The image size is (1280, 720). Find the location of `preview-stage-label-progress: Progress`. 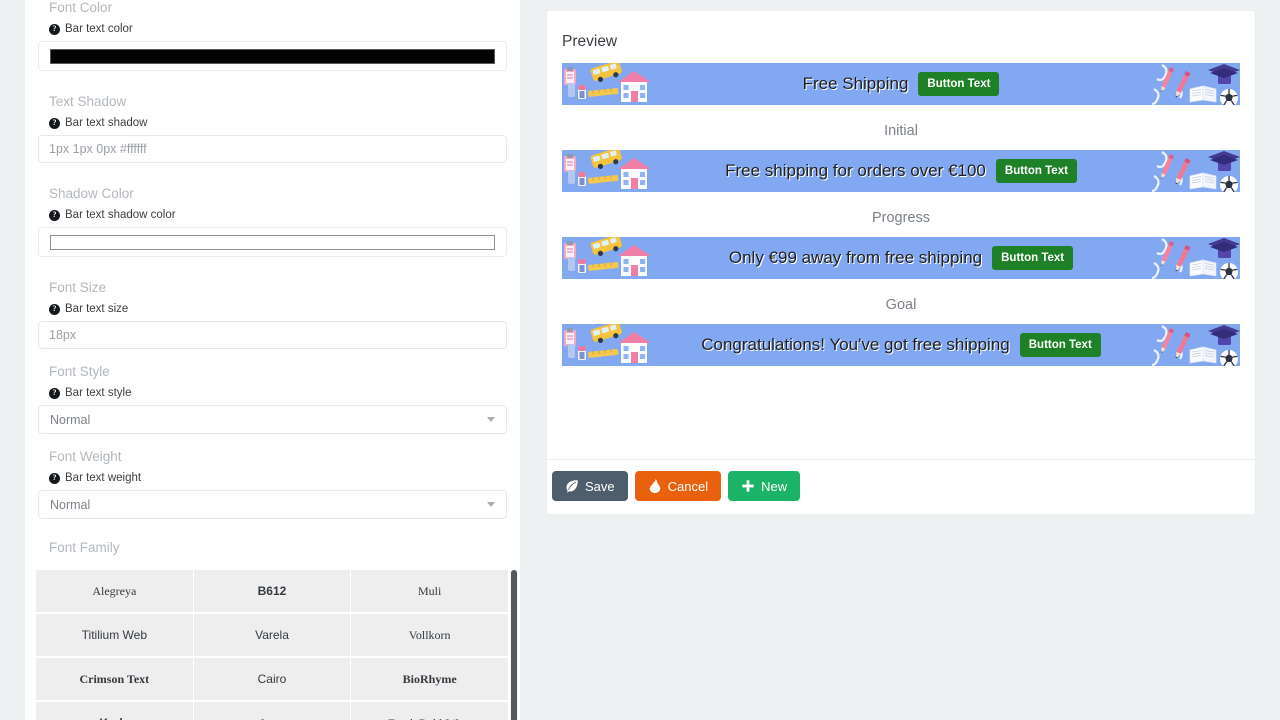

preview-stage-label-progress: Progress is located at coordinates (901, 218).